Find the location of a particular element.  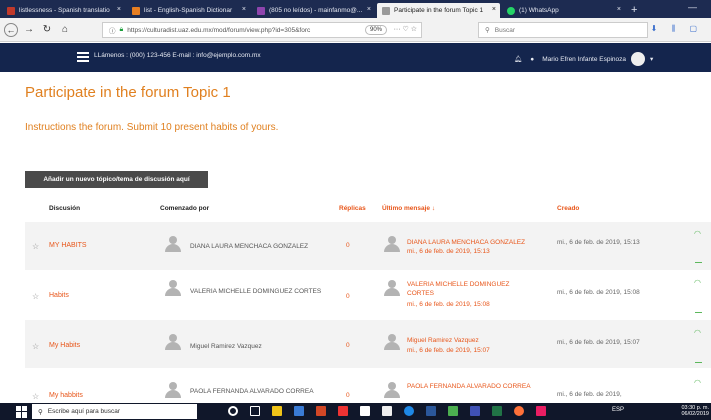

drive-icon is located at coordinates (453, 411).